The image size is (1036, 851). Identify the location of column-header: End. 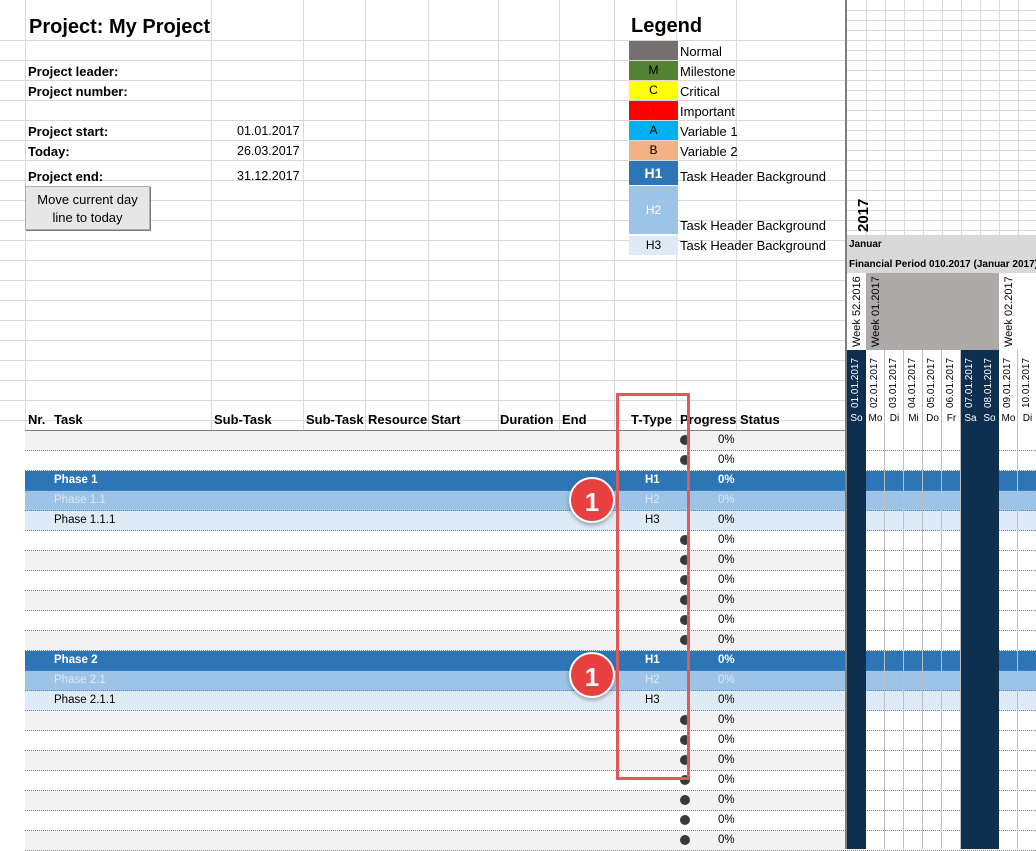
(574, 419).